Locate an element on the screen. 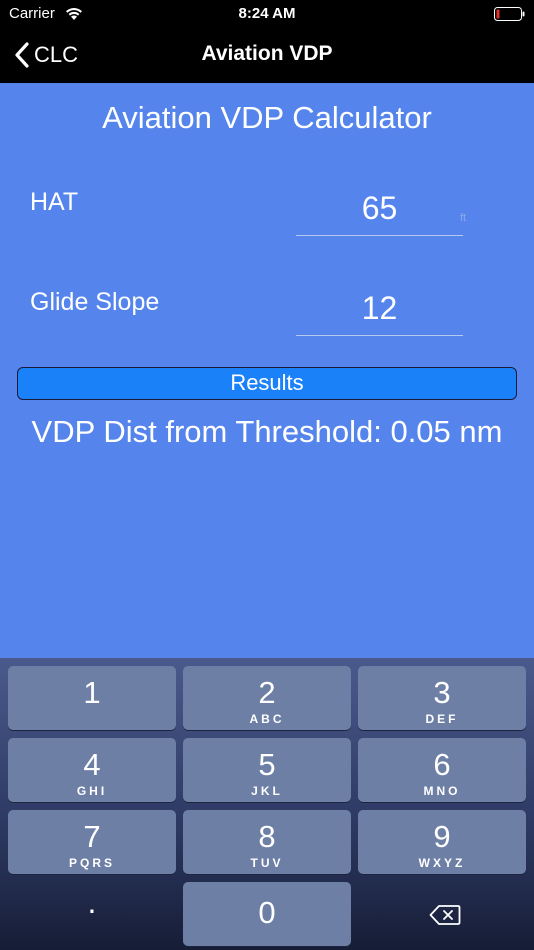 The image size is (534, 950). nav-bar: CLC Aviation VDP is located at coordinates (267, 55).